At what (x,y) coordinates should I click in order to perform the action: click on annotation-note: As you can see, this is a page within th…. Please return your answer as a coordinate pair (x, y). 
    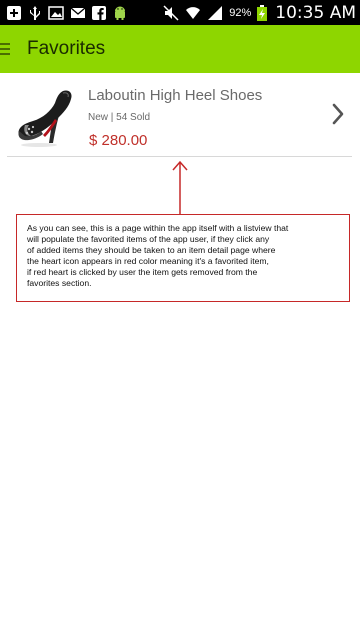
    Looking at the image, I should click on (183, 258).